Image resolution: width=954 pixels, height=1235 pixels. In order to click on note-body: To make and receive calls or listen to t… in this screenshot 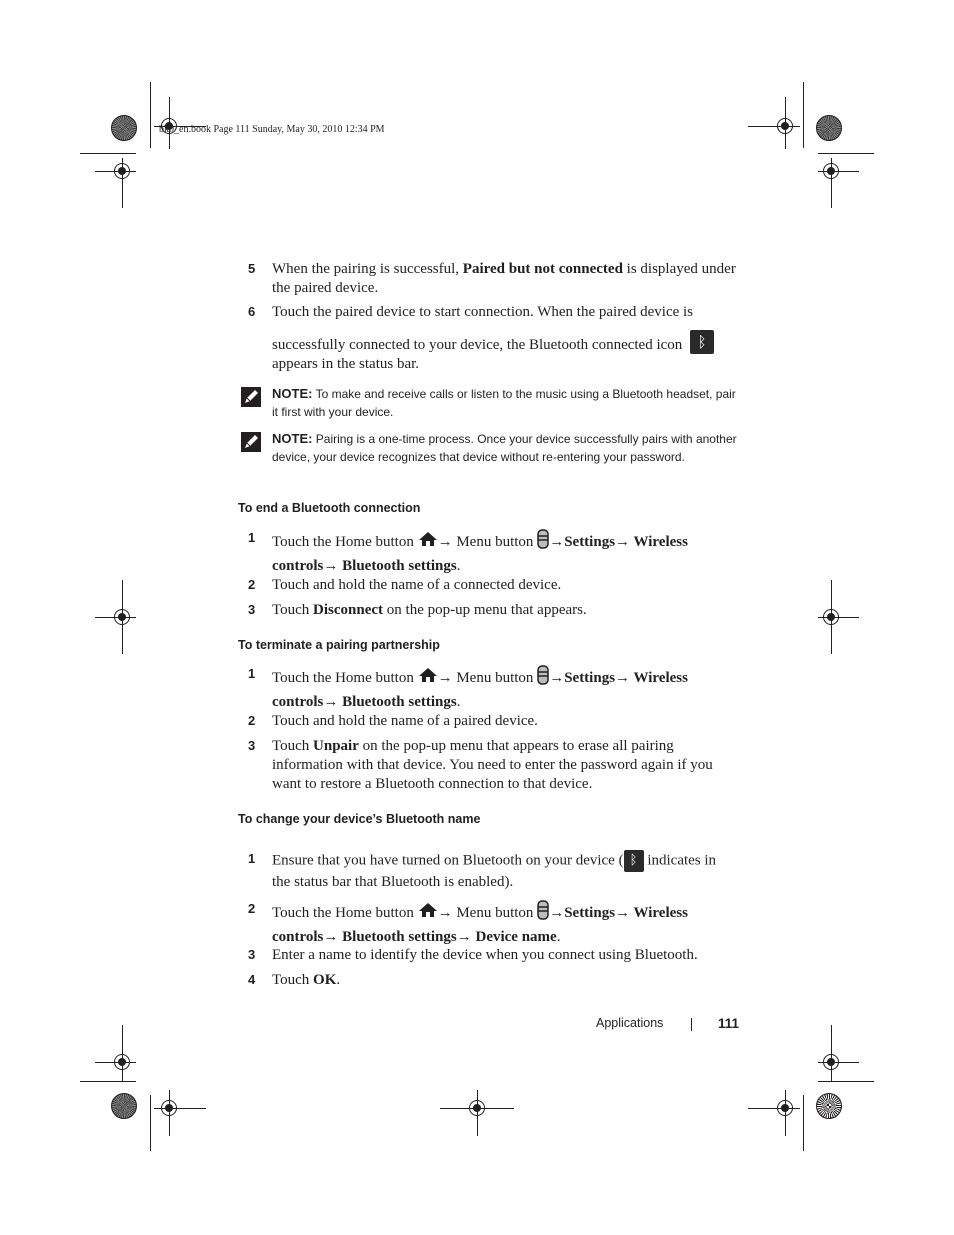, I will do `click(504, 403)`.